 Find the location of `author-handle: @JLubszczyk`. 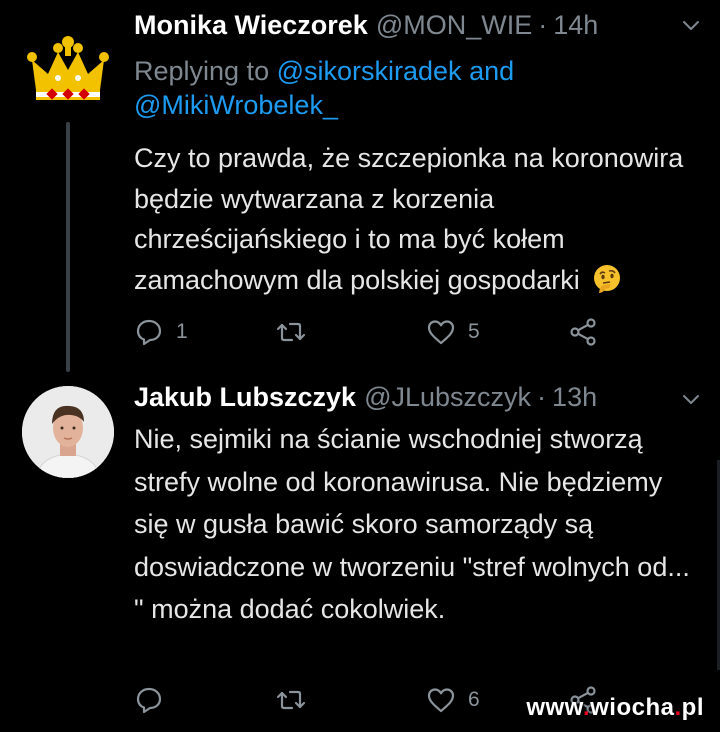

author-handle: @JLubszczyk is located at coordinates (447, 397).